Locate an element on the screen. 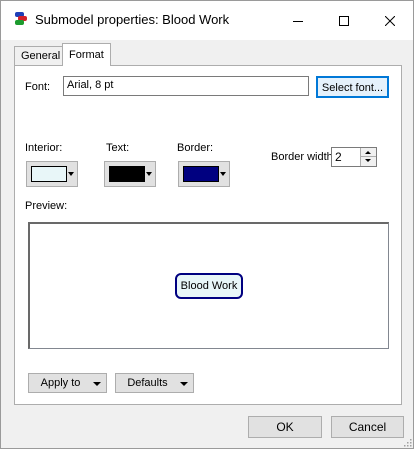  spinner-divider is located at coordinates (368, 156).